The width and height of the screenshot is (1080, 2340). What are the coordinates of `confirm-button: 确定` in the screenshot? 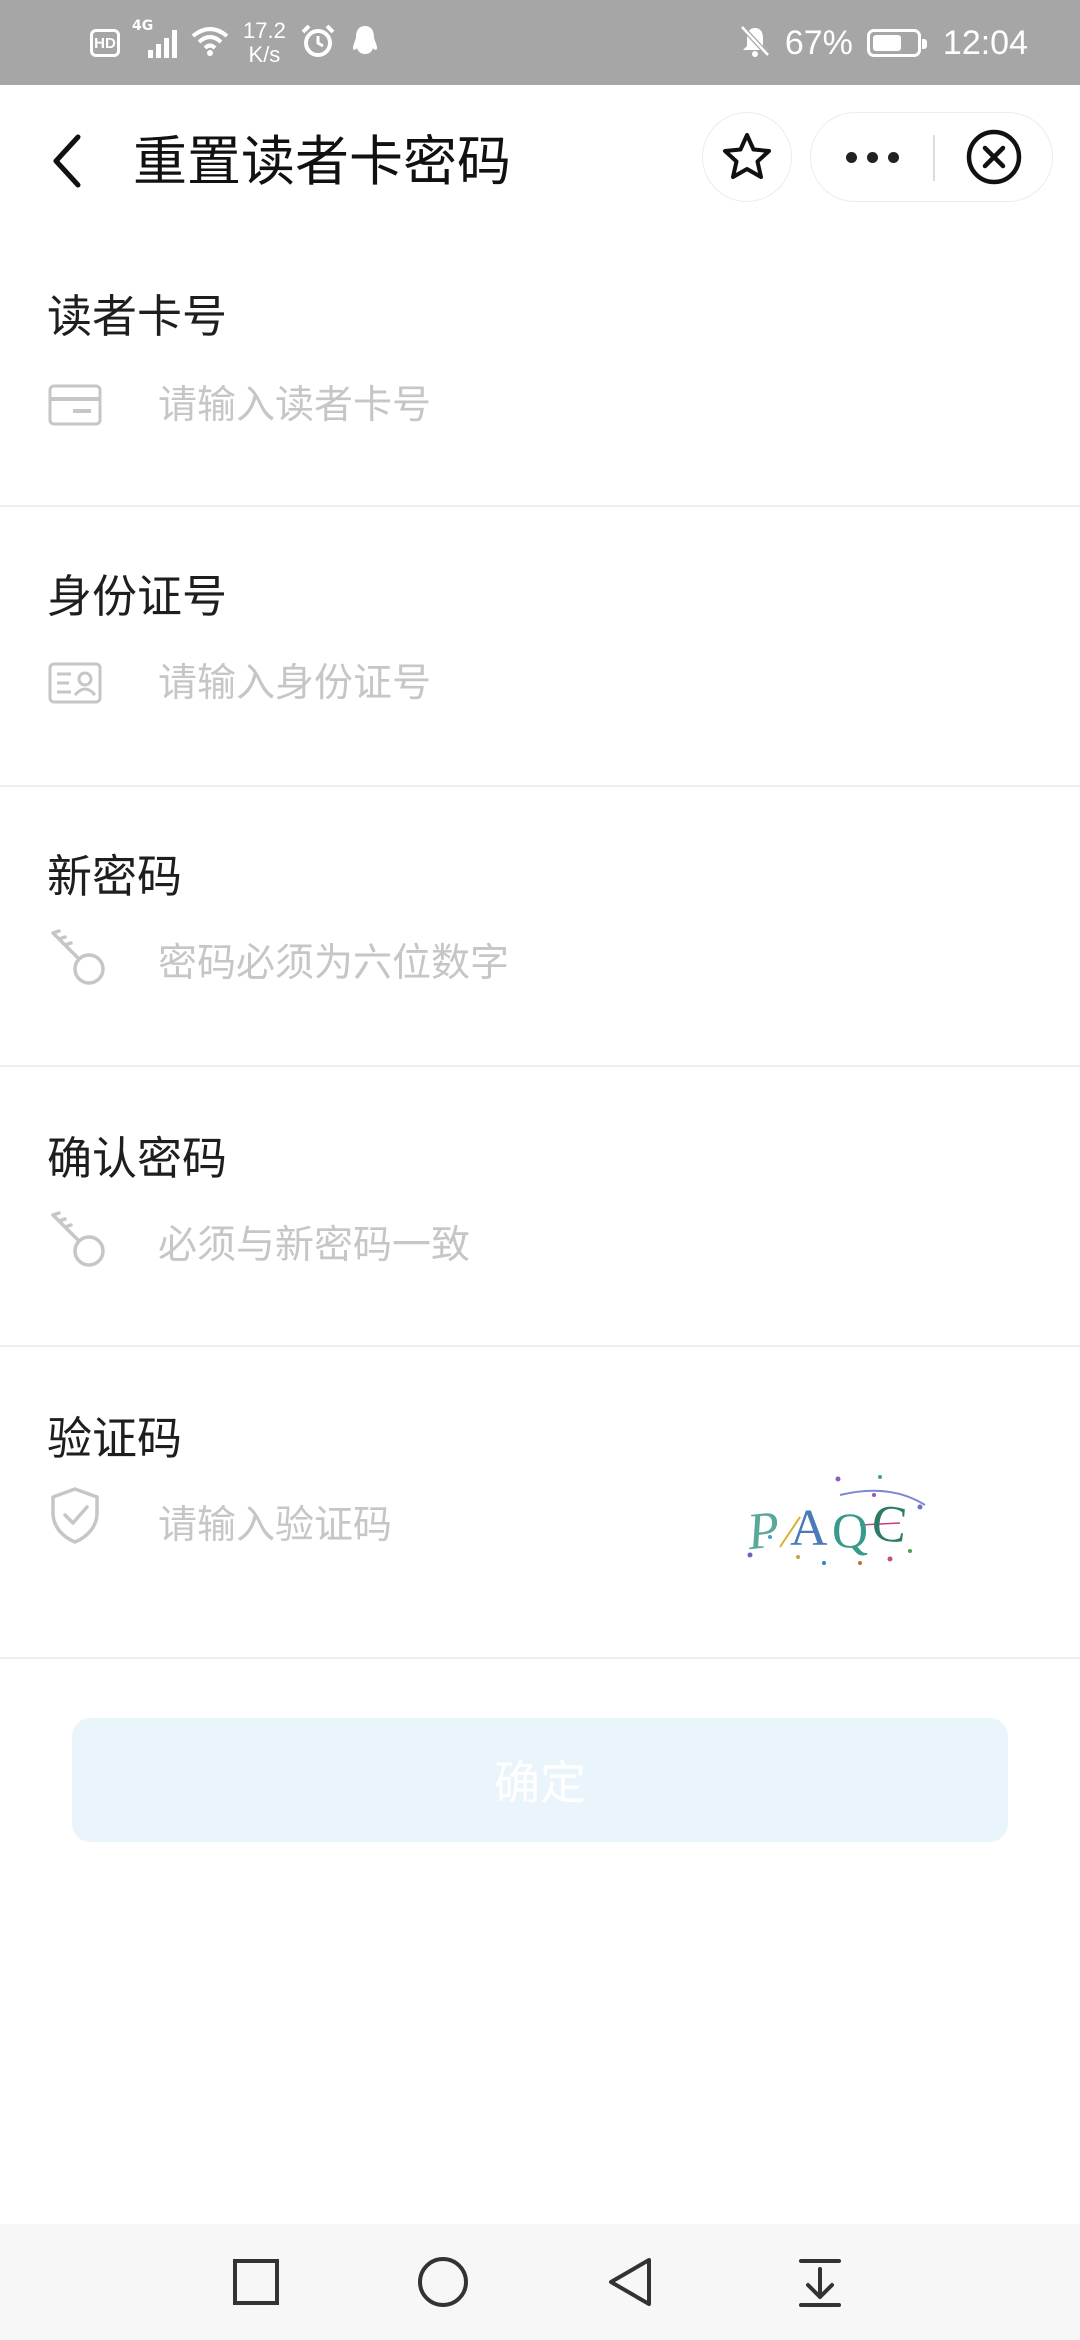 It's located at (540, 1780).